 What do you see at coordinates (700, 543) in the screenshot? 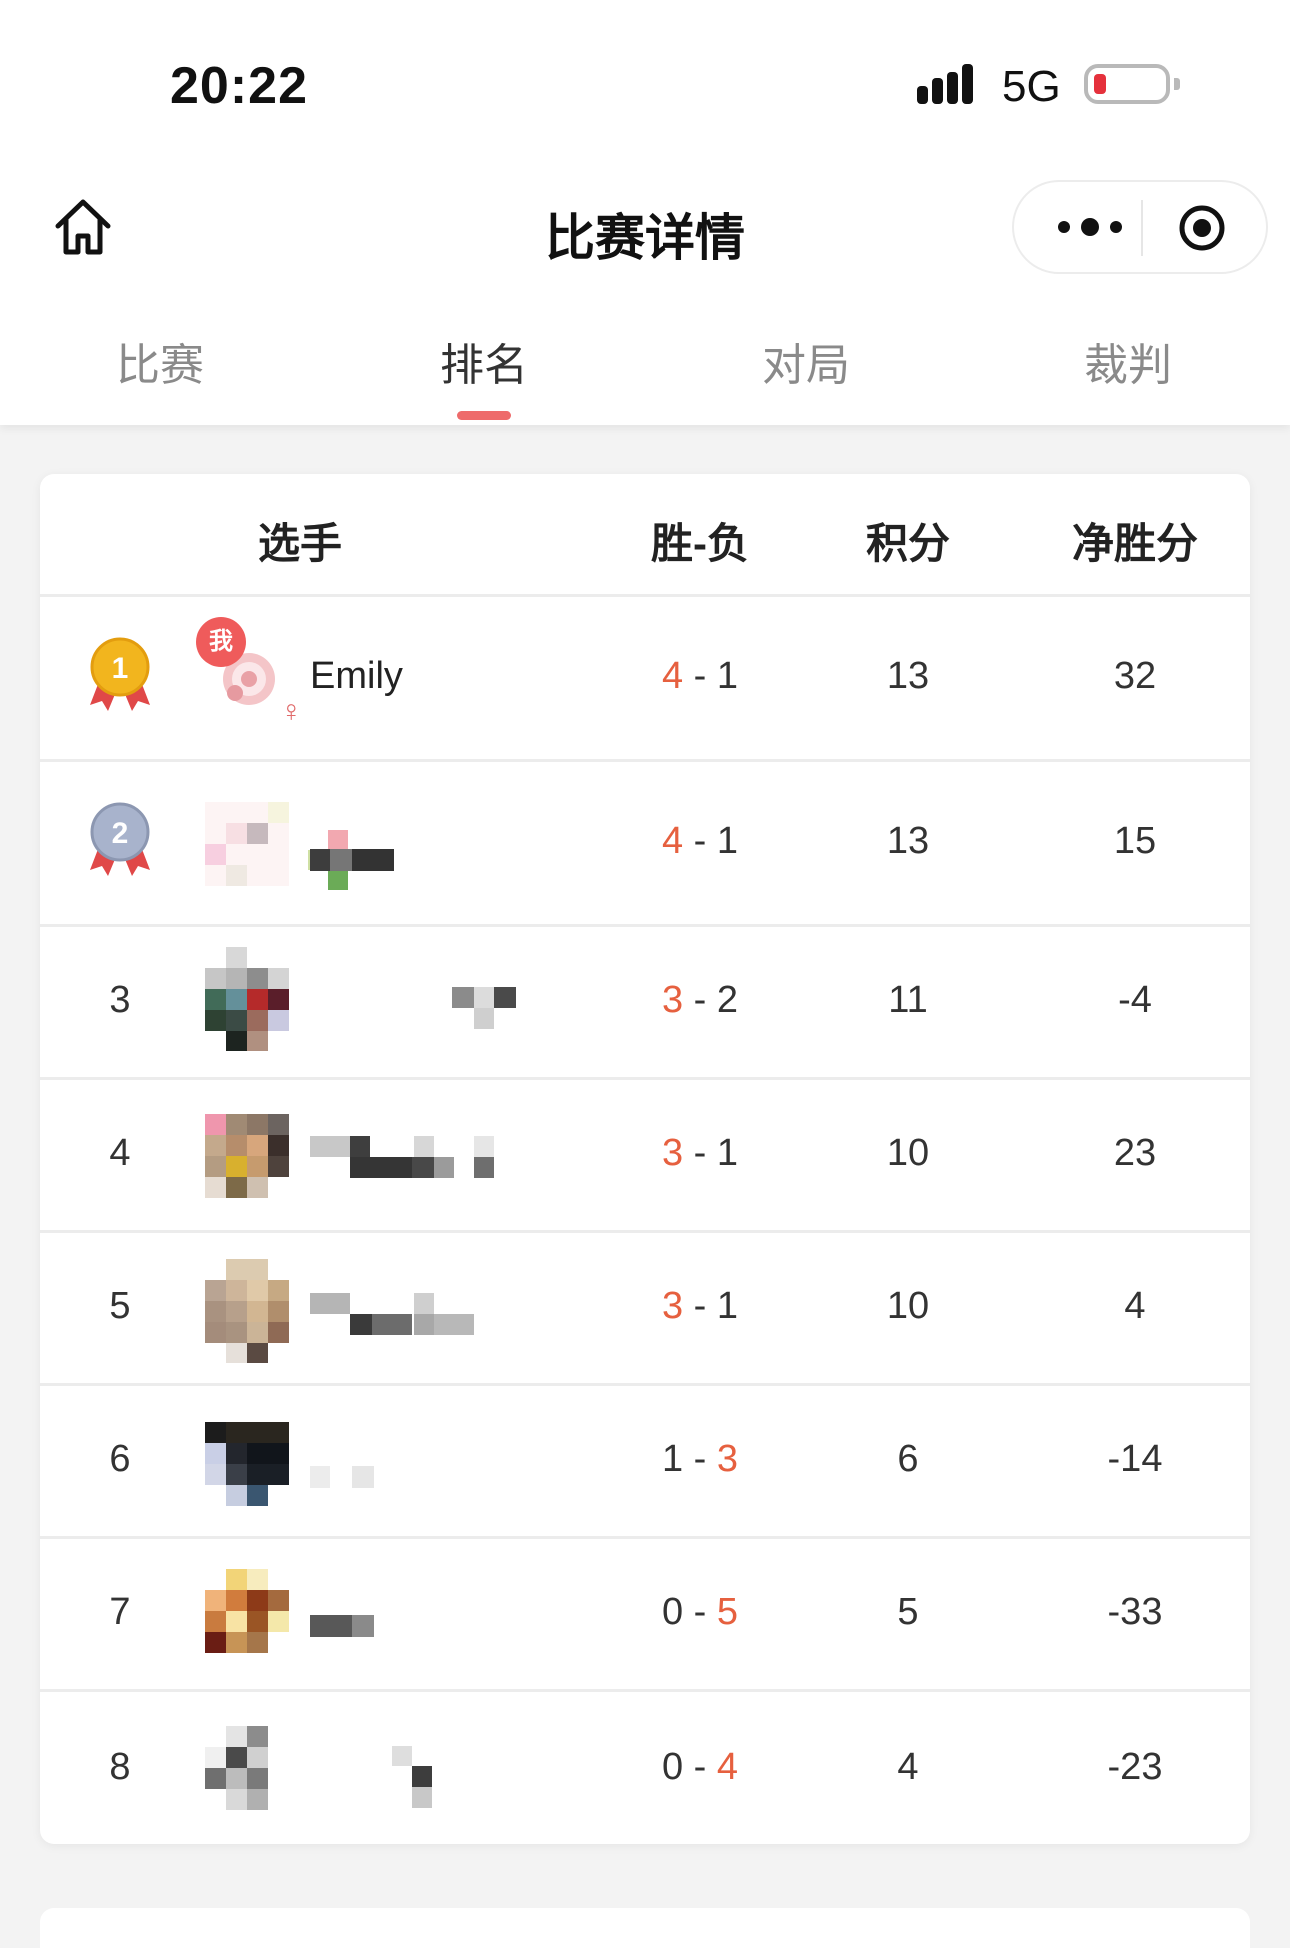
I see `header-win-loss: 胜-负` at bounding box center [700, 543].